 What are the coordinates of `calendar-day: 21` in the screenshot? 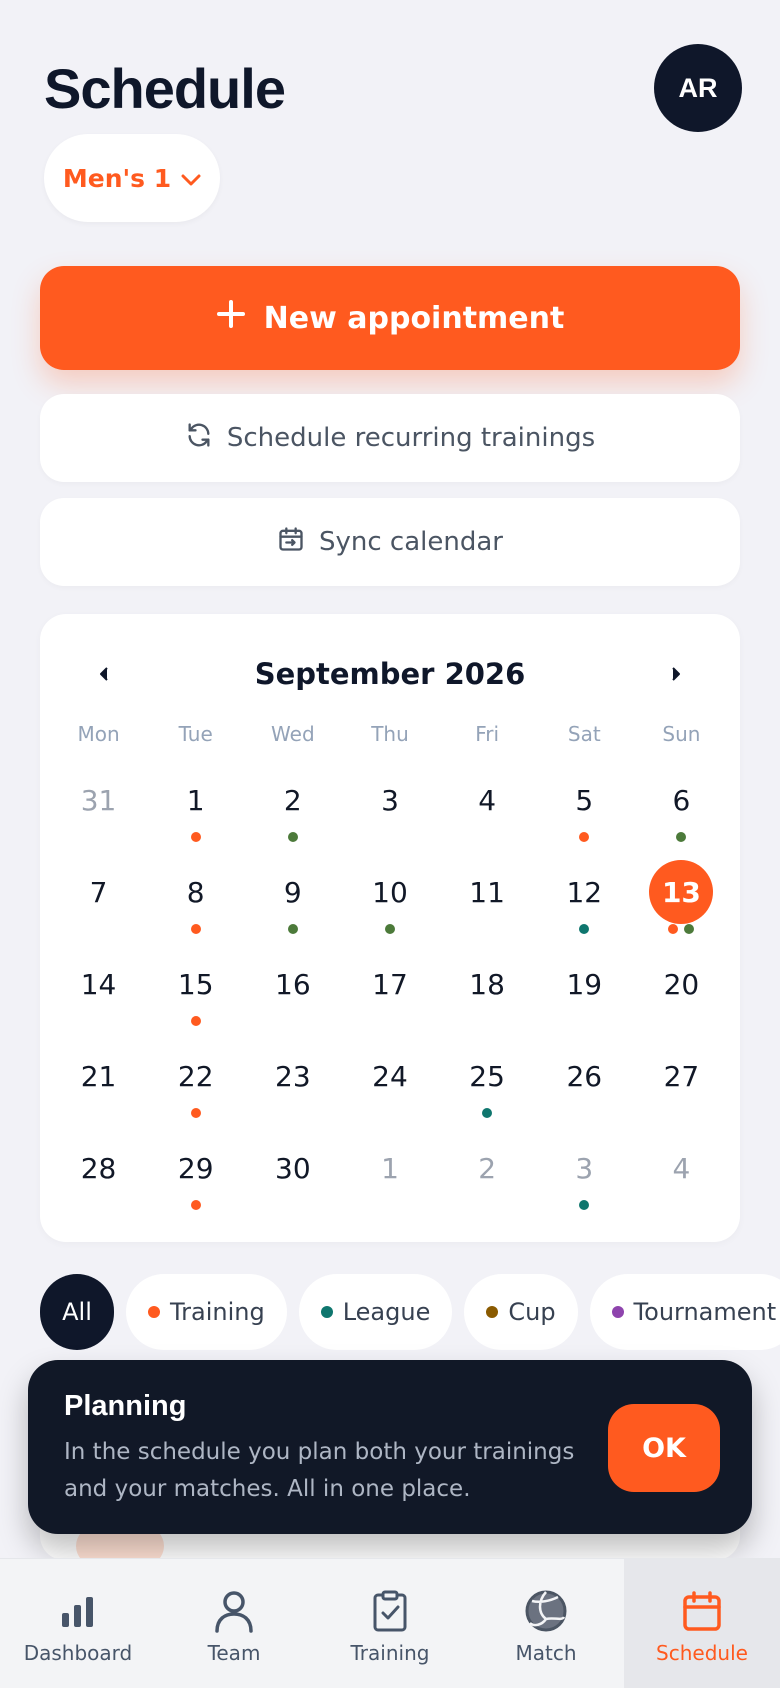 It's located at (98, 1086).